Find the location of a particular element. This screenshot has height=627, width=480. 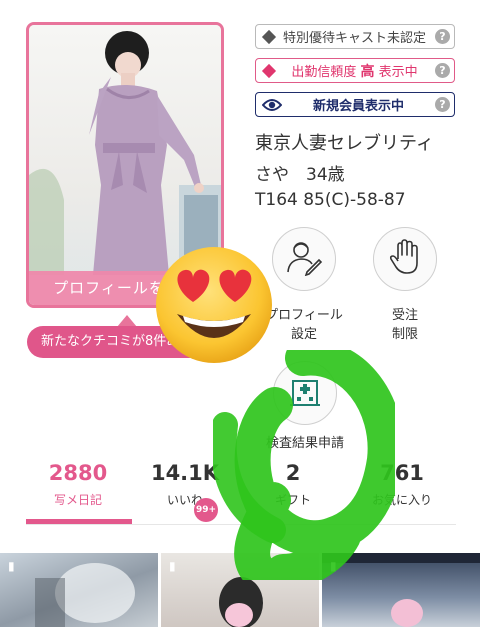

special-cast-label: 特別優待キャスト未認定 is located at coordinates (354, 38).